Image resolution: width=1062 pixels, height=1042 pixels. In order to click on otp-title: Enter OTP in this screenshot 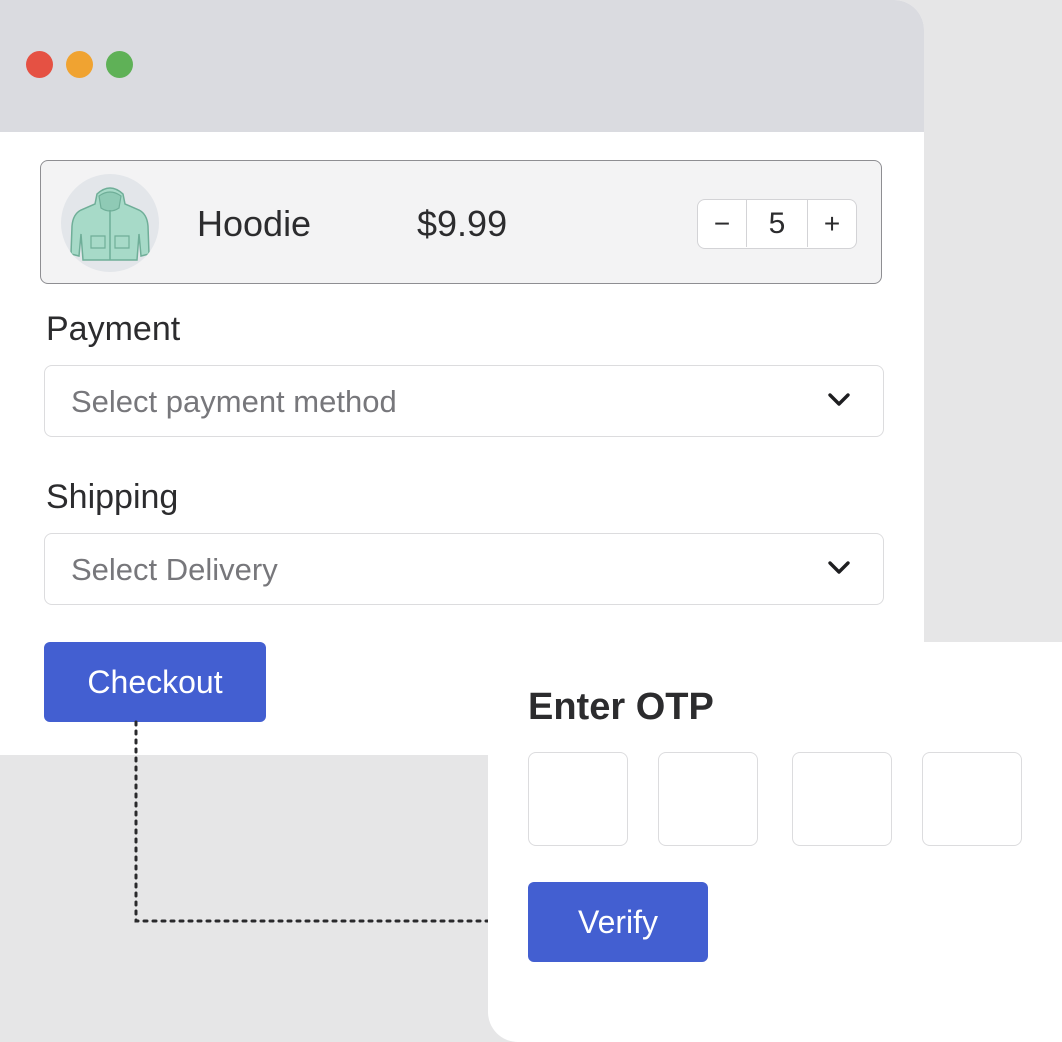, I will do `click(621, 707)`.